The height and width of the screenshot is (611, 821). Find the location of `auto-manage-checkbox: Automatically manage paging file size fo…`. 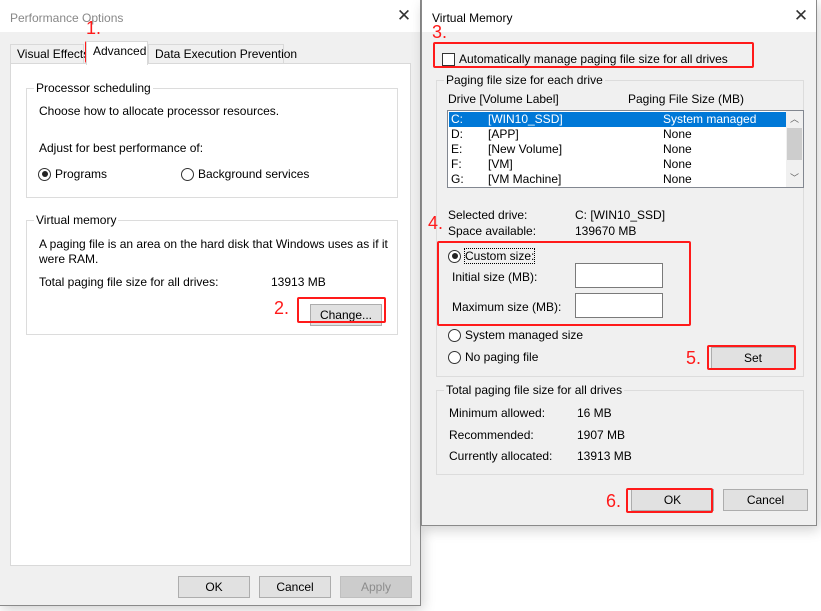

auto-manage-checkbox: Automatically manage paging file size fo… is located at coordinates (585, 59).